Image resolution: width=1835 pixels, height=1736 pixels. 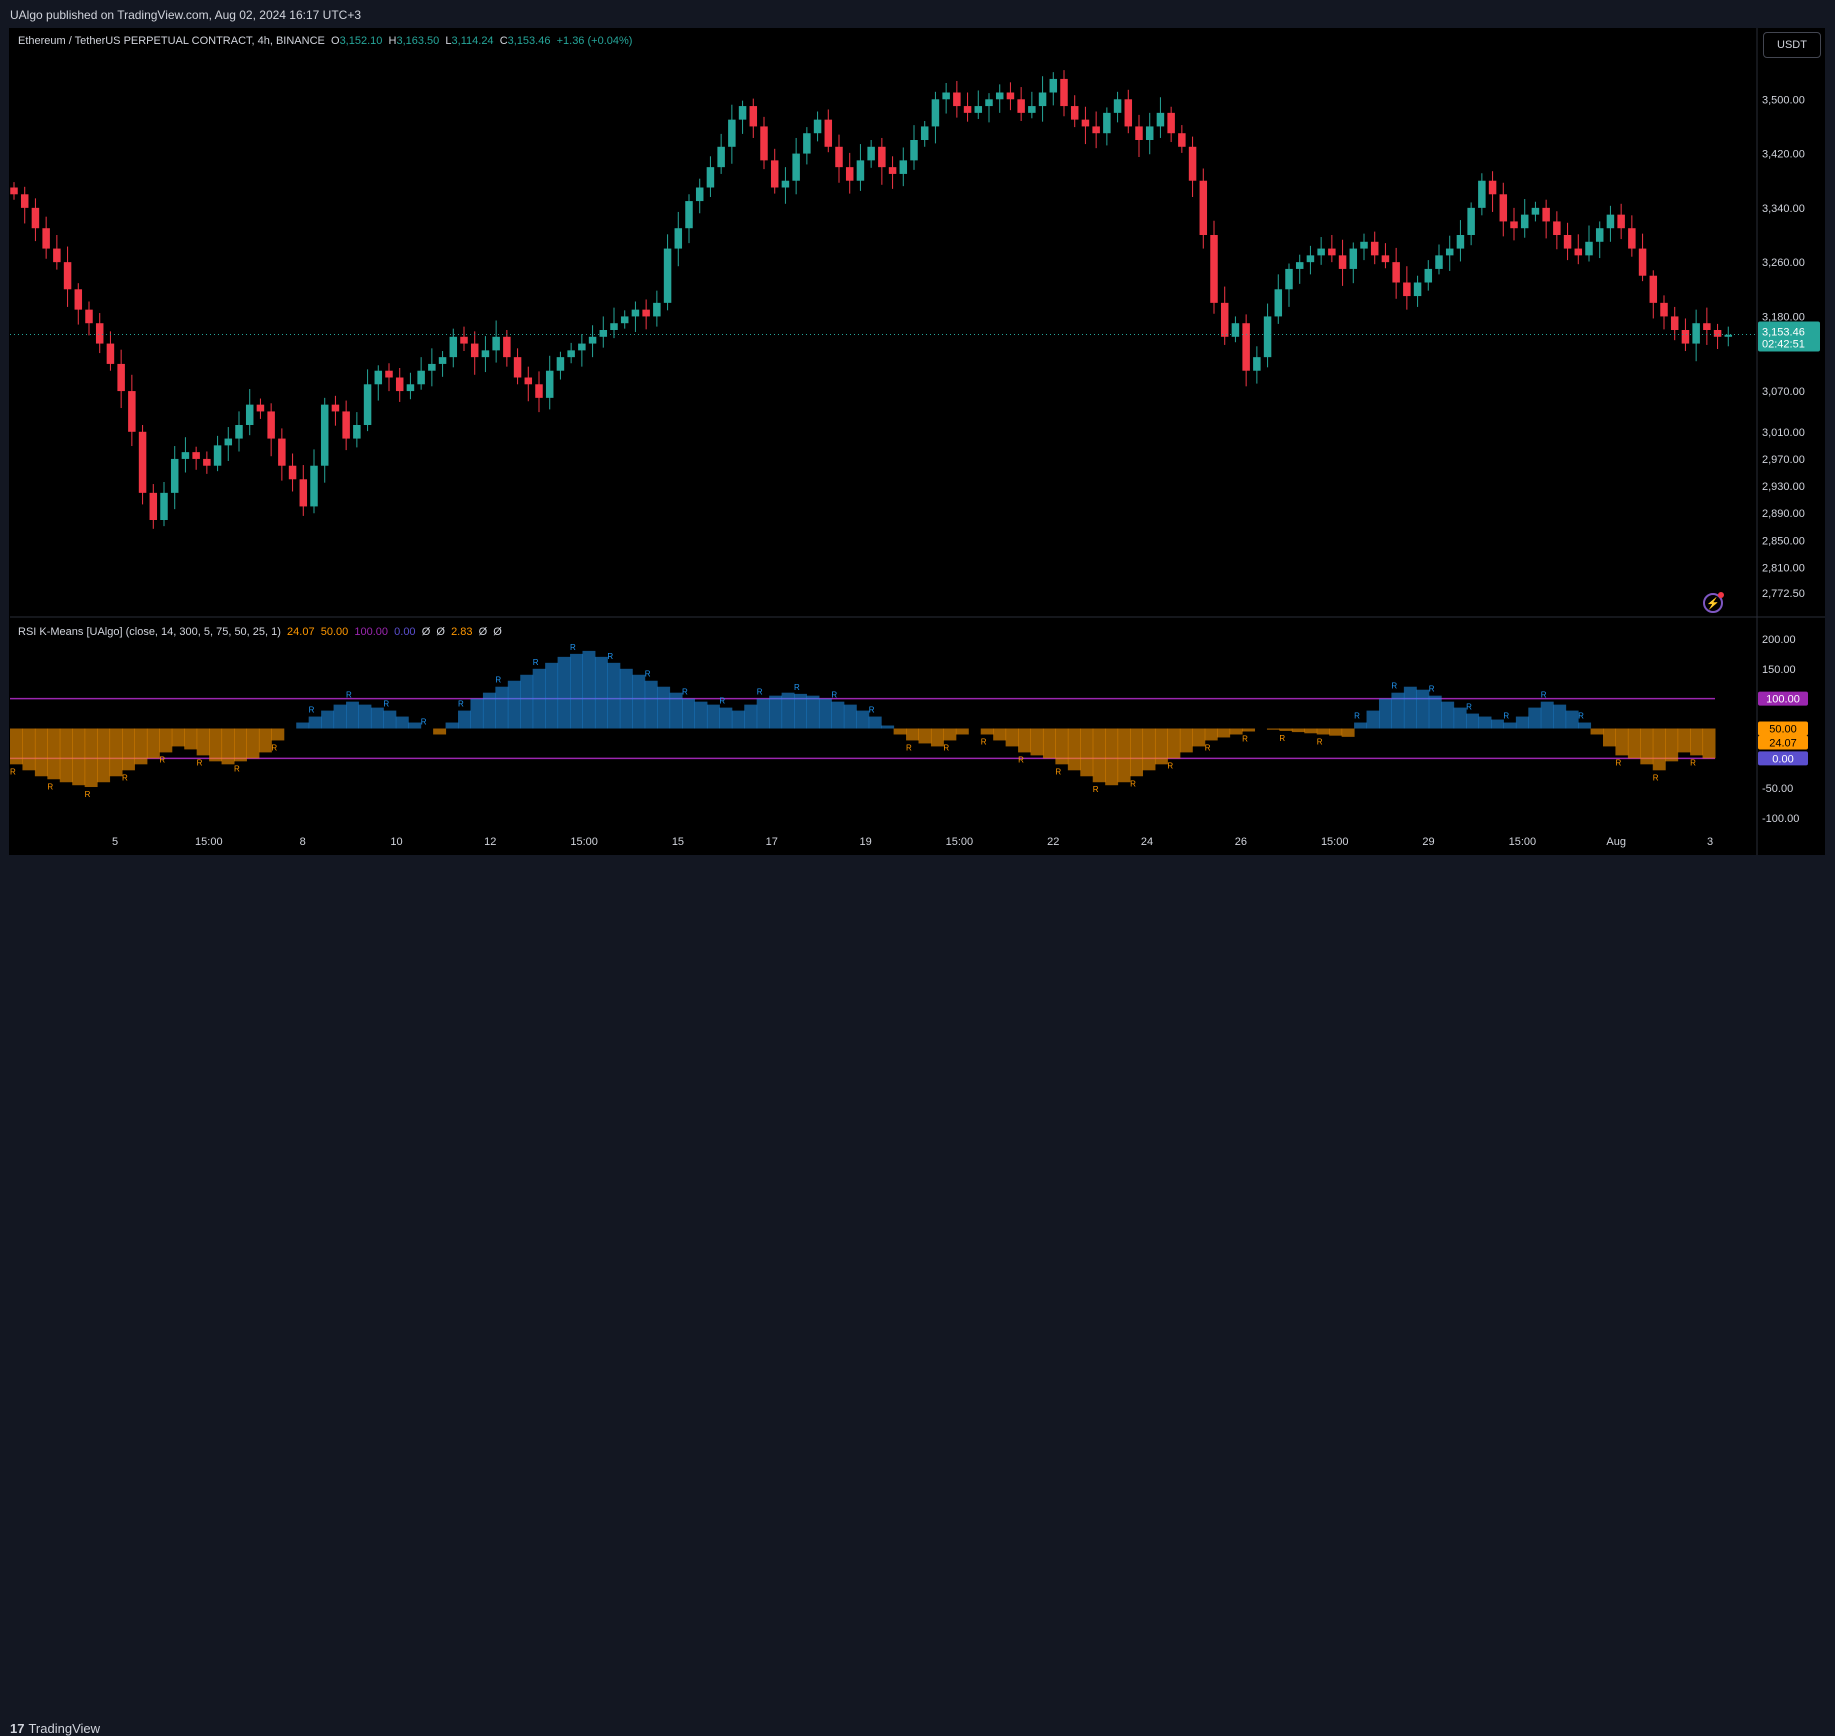 I want to click on indicator-value-6: Ø, so click(x=440, y=632).